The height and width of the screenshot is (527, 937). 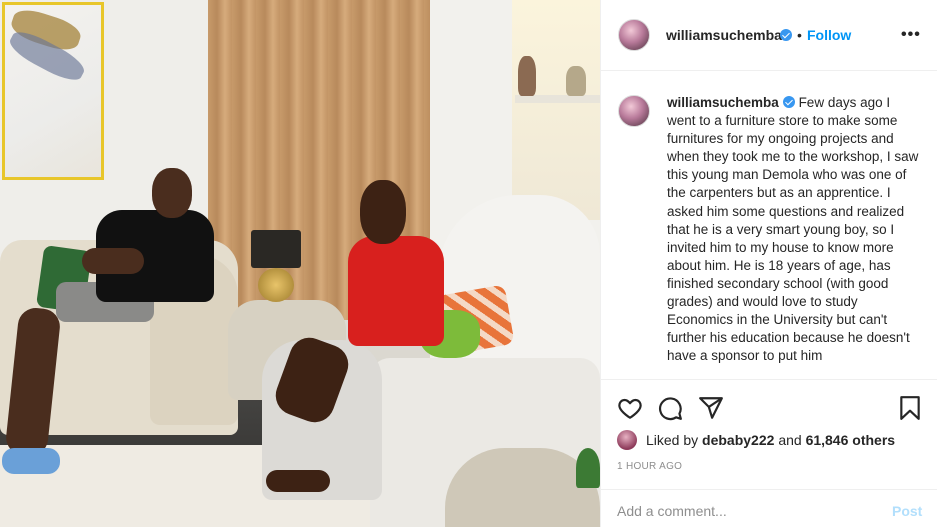 I want to click on lamp-base, so click(x=276, y=285).